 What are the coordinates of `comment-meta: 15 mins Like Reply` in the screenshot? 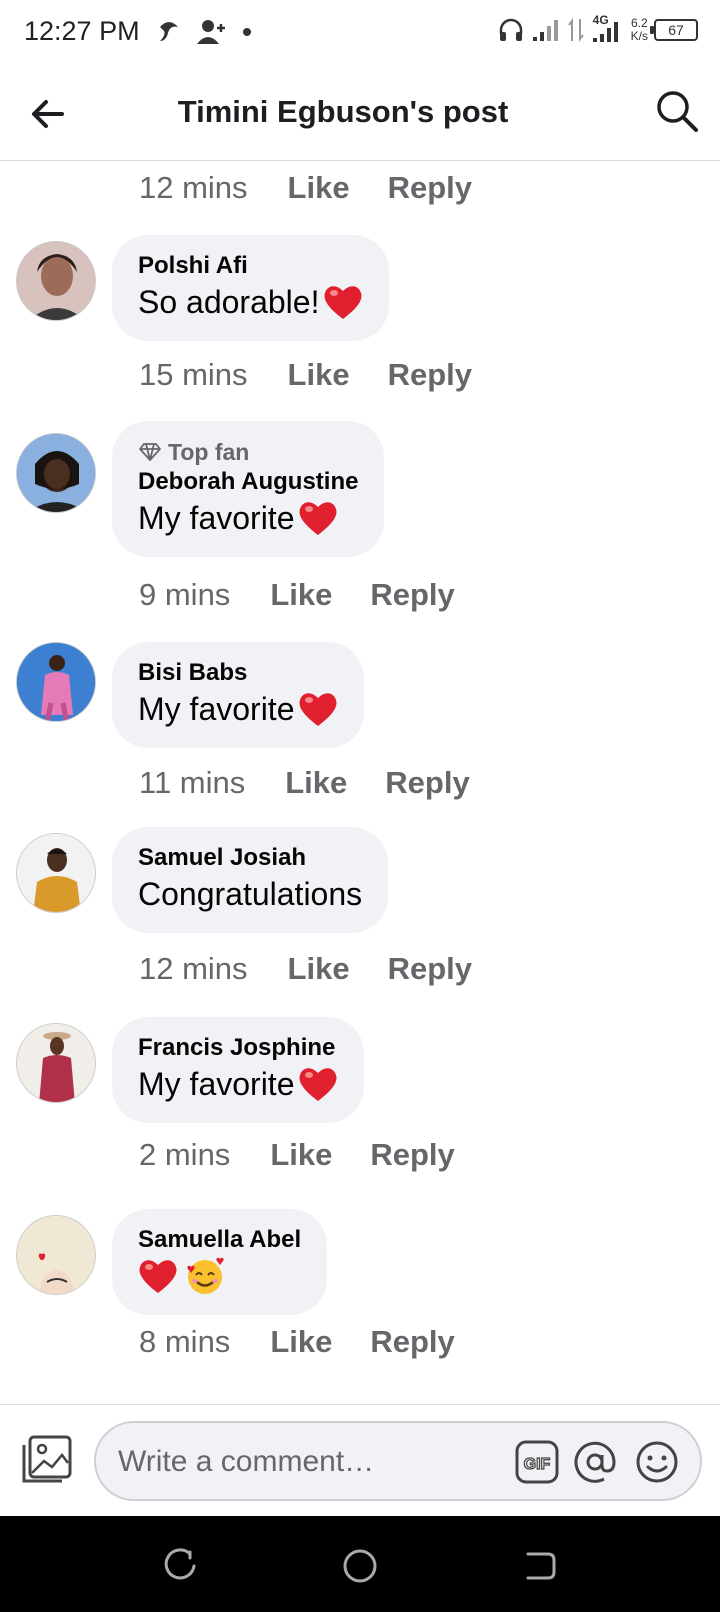 It's located at (305, 375).